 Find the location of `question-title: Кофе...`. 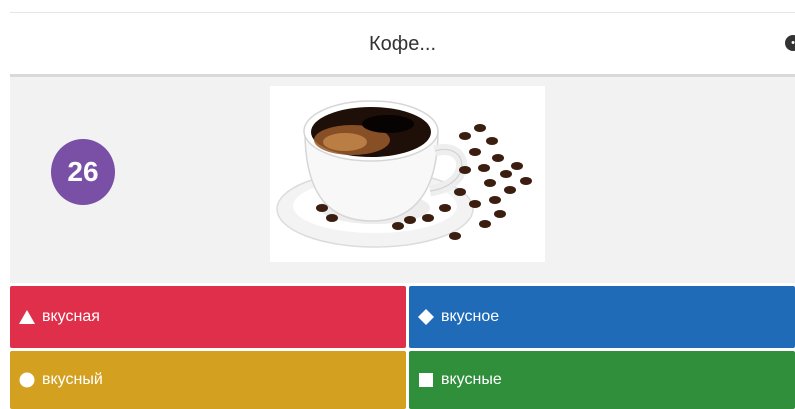

question-title: Кофе... is located at coordinates (402, 43).